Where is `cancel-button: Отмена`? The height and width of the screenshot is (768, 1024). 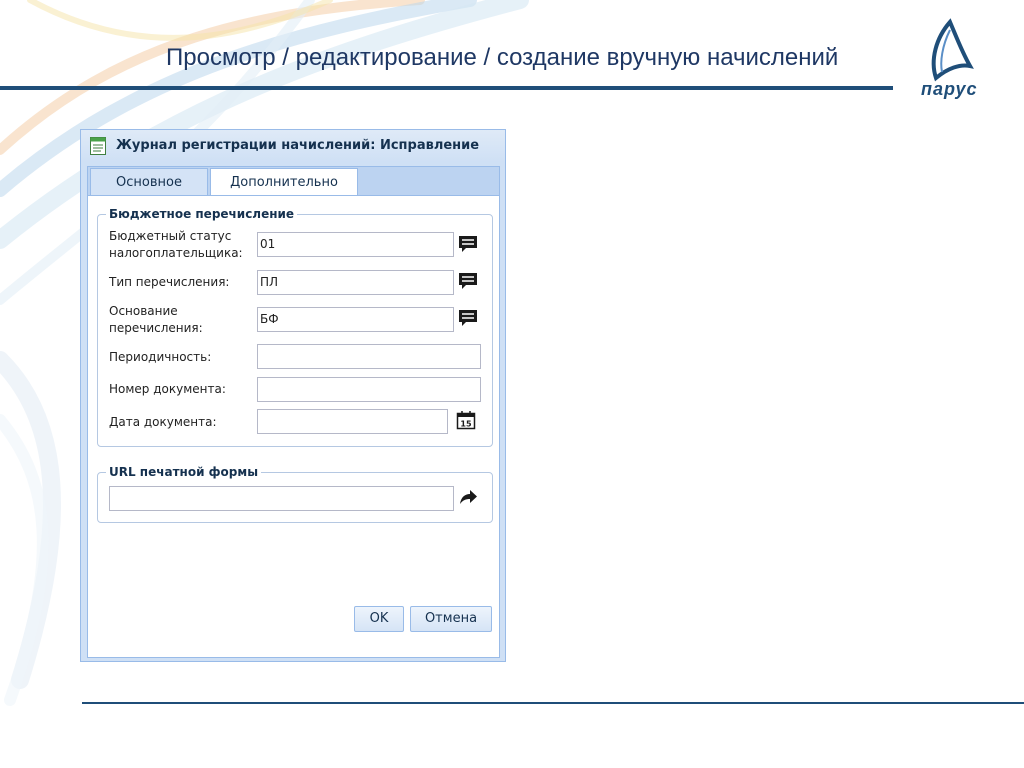 cancel-button: Отмена is located at coordinates (451, 619).